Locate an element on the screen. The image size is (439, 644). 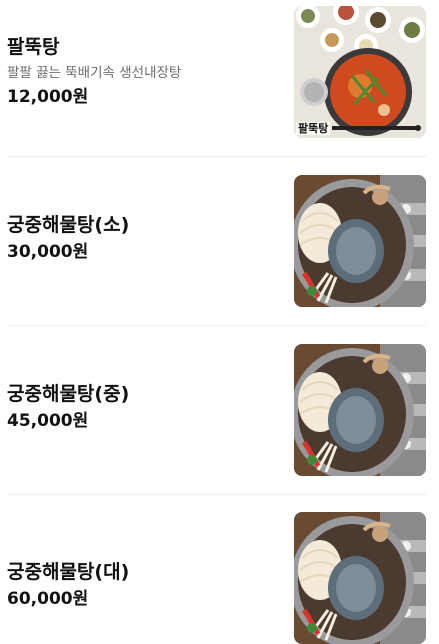
menu-item-price: 12,000원 is located at coordinates (48, 96).